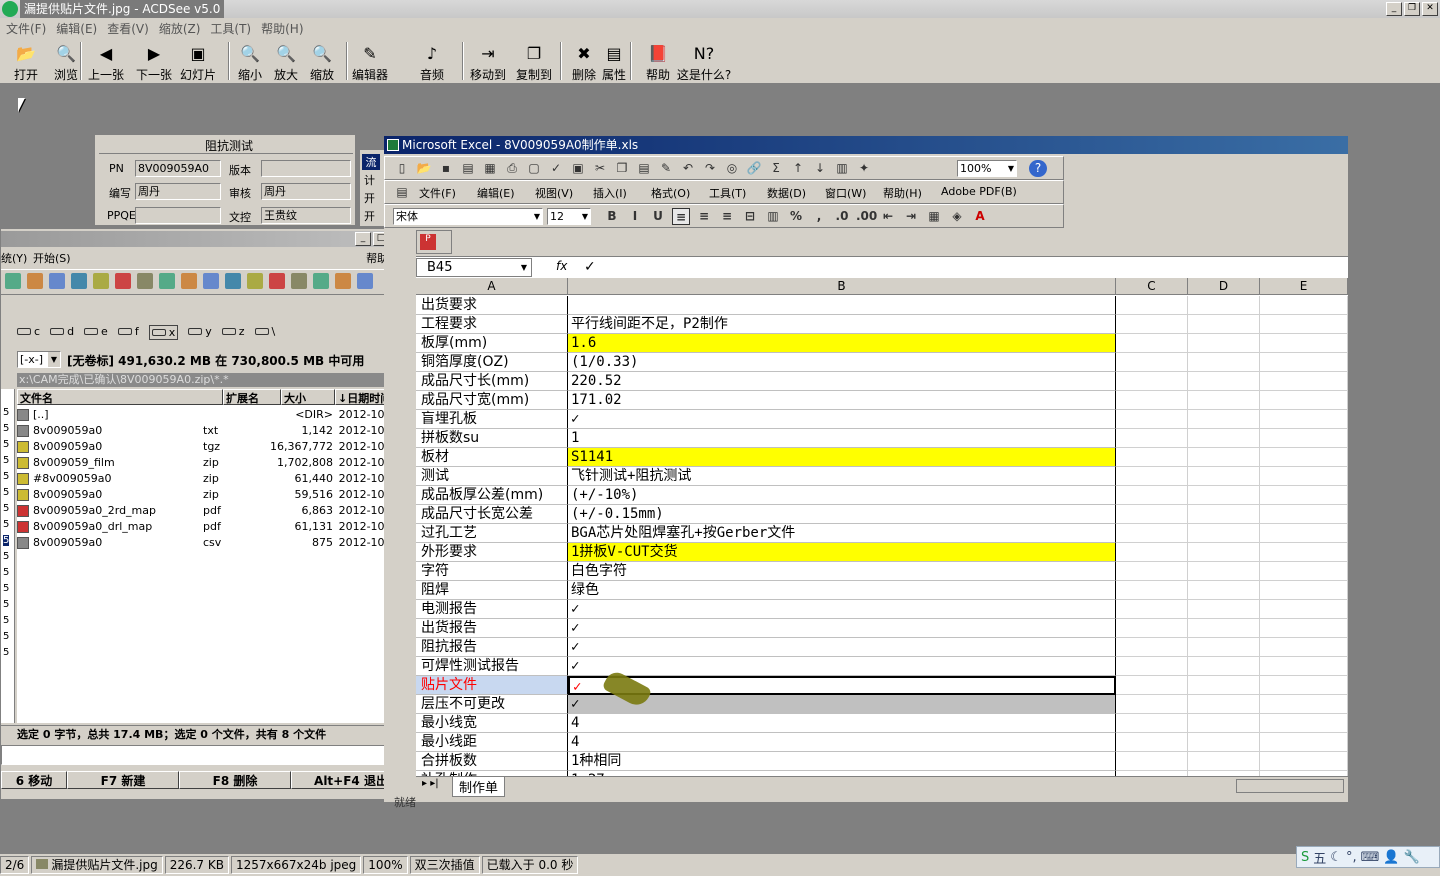 The width and height of the screenshot is (1440, 876). I want to click on toolbar-btn-11: ❐ 复制到, so click(534, 62).